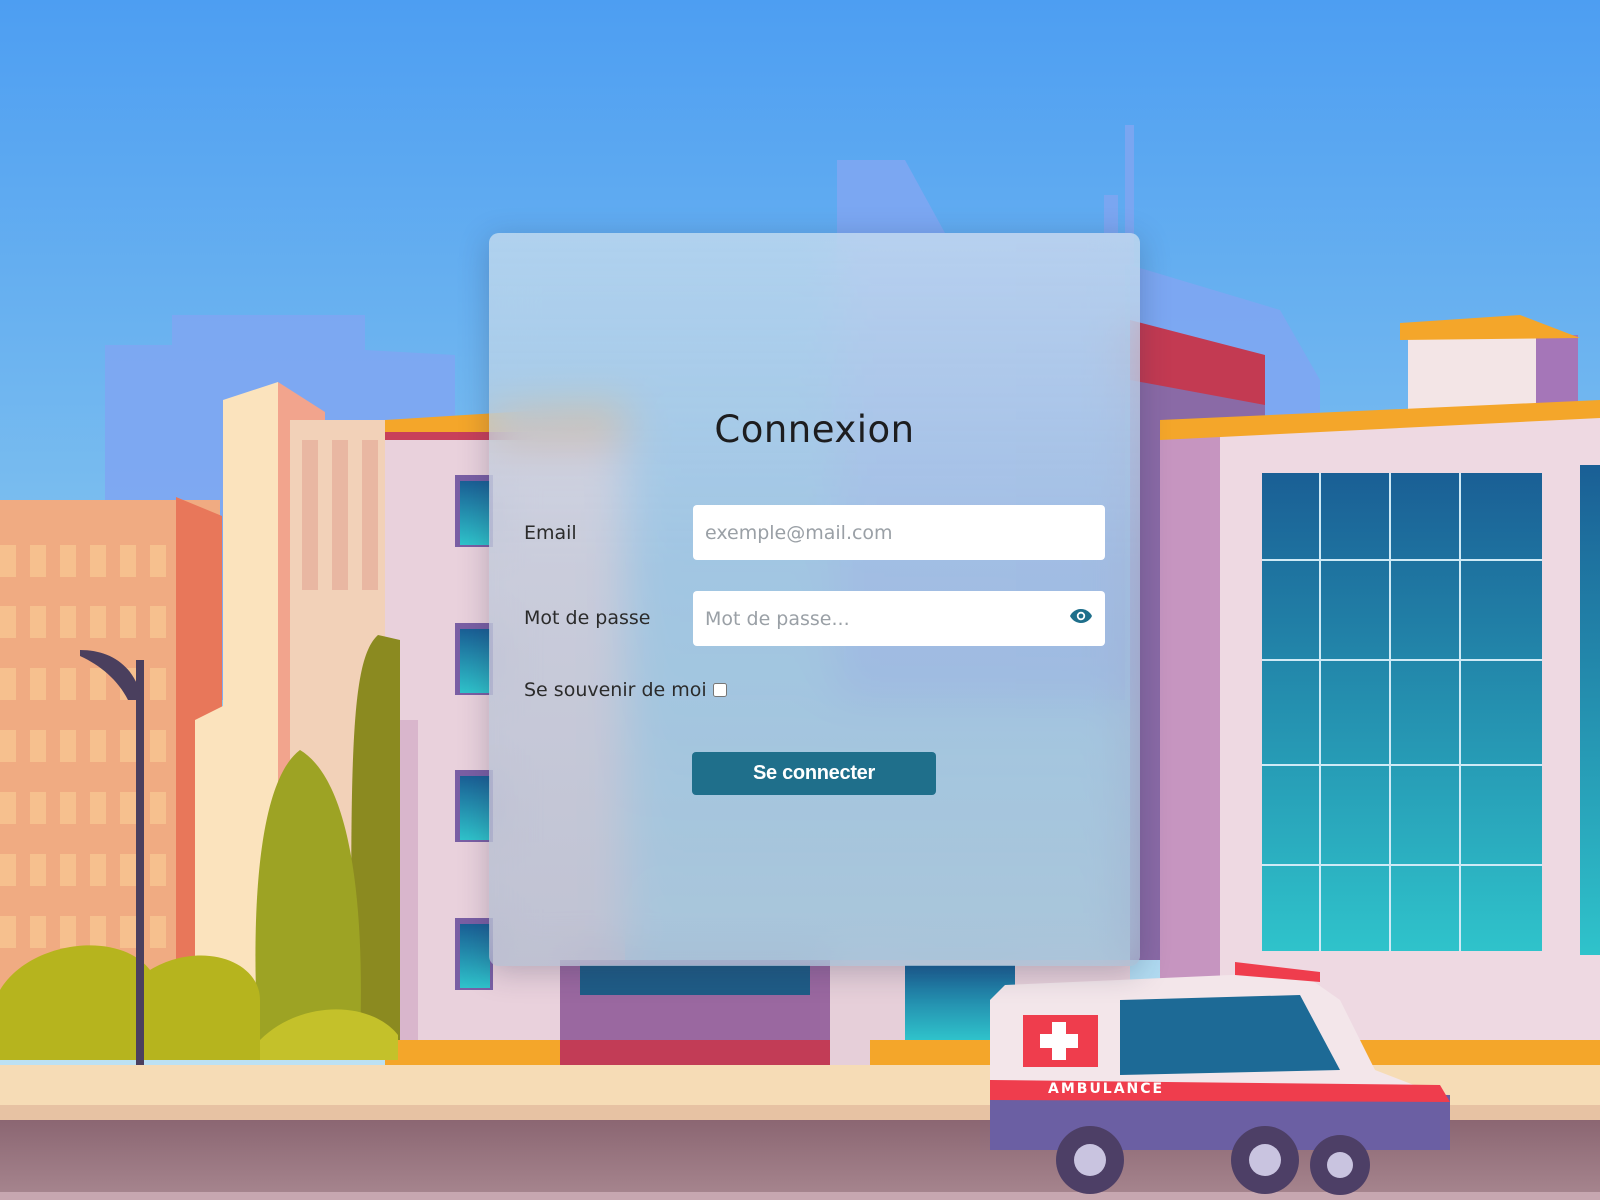 This screenshot has width=1600, height=1200. I want to click on email-label: Email, so click(550, 533).